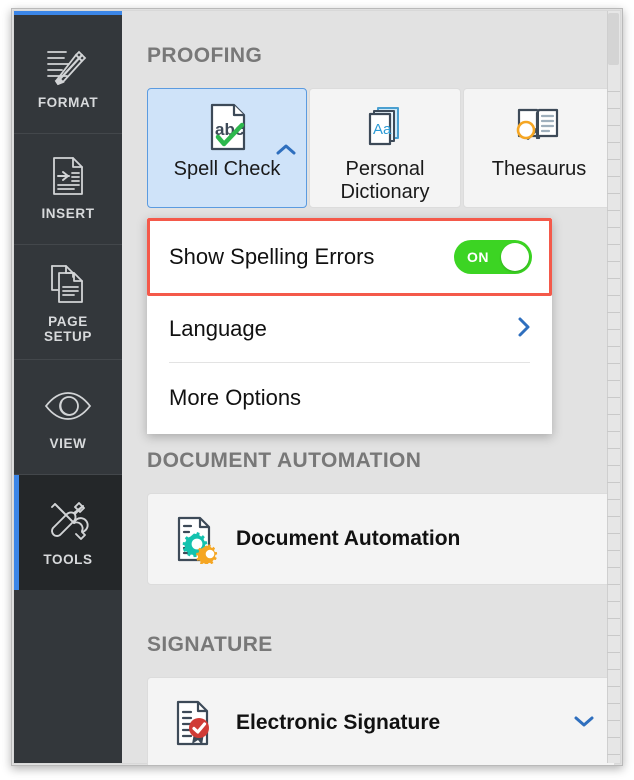 The image size is (634, 780). Describe the element at coordinates (349, 398) in the screenshot. I see `menu-item-more-options: More Options` at that location.